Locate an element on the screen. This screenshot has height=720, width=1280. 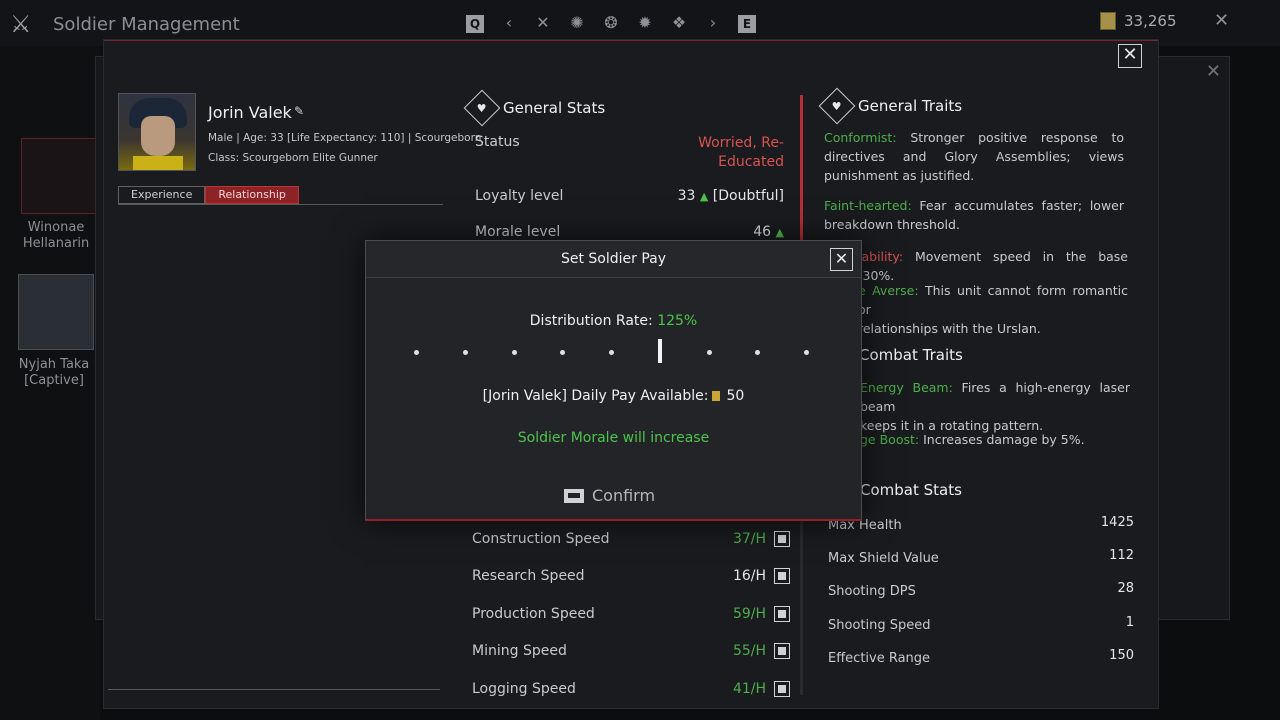
speed-value: 16/H is located at coordinates (749, 576).